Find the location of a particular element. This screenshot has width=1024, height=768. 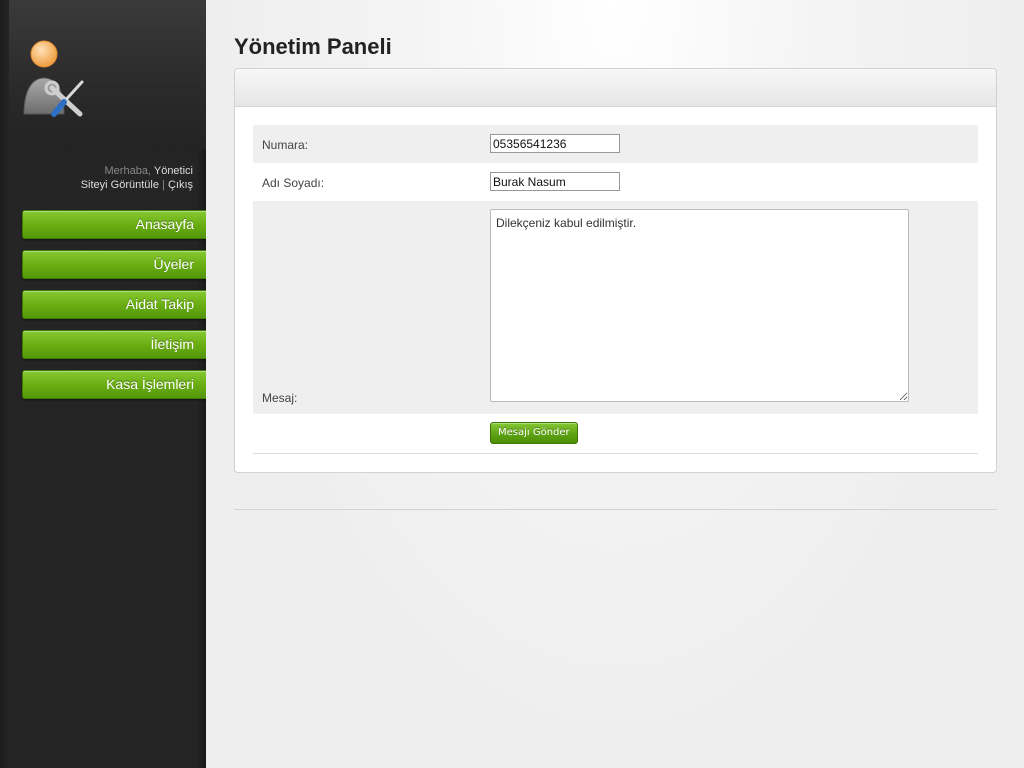

number-input is located at coordinates (555, 143).